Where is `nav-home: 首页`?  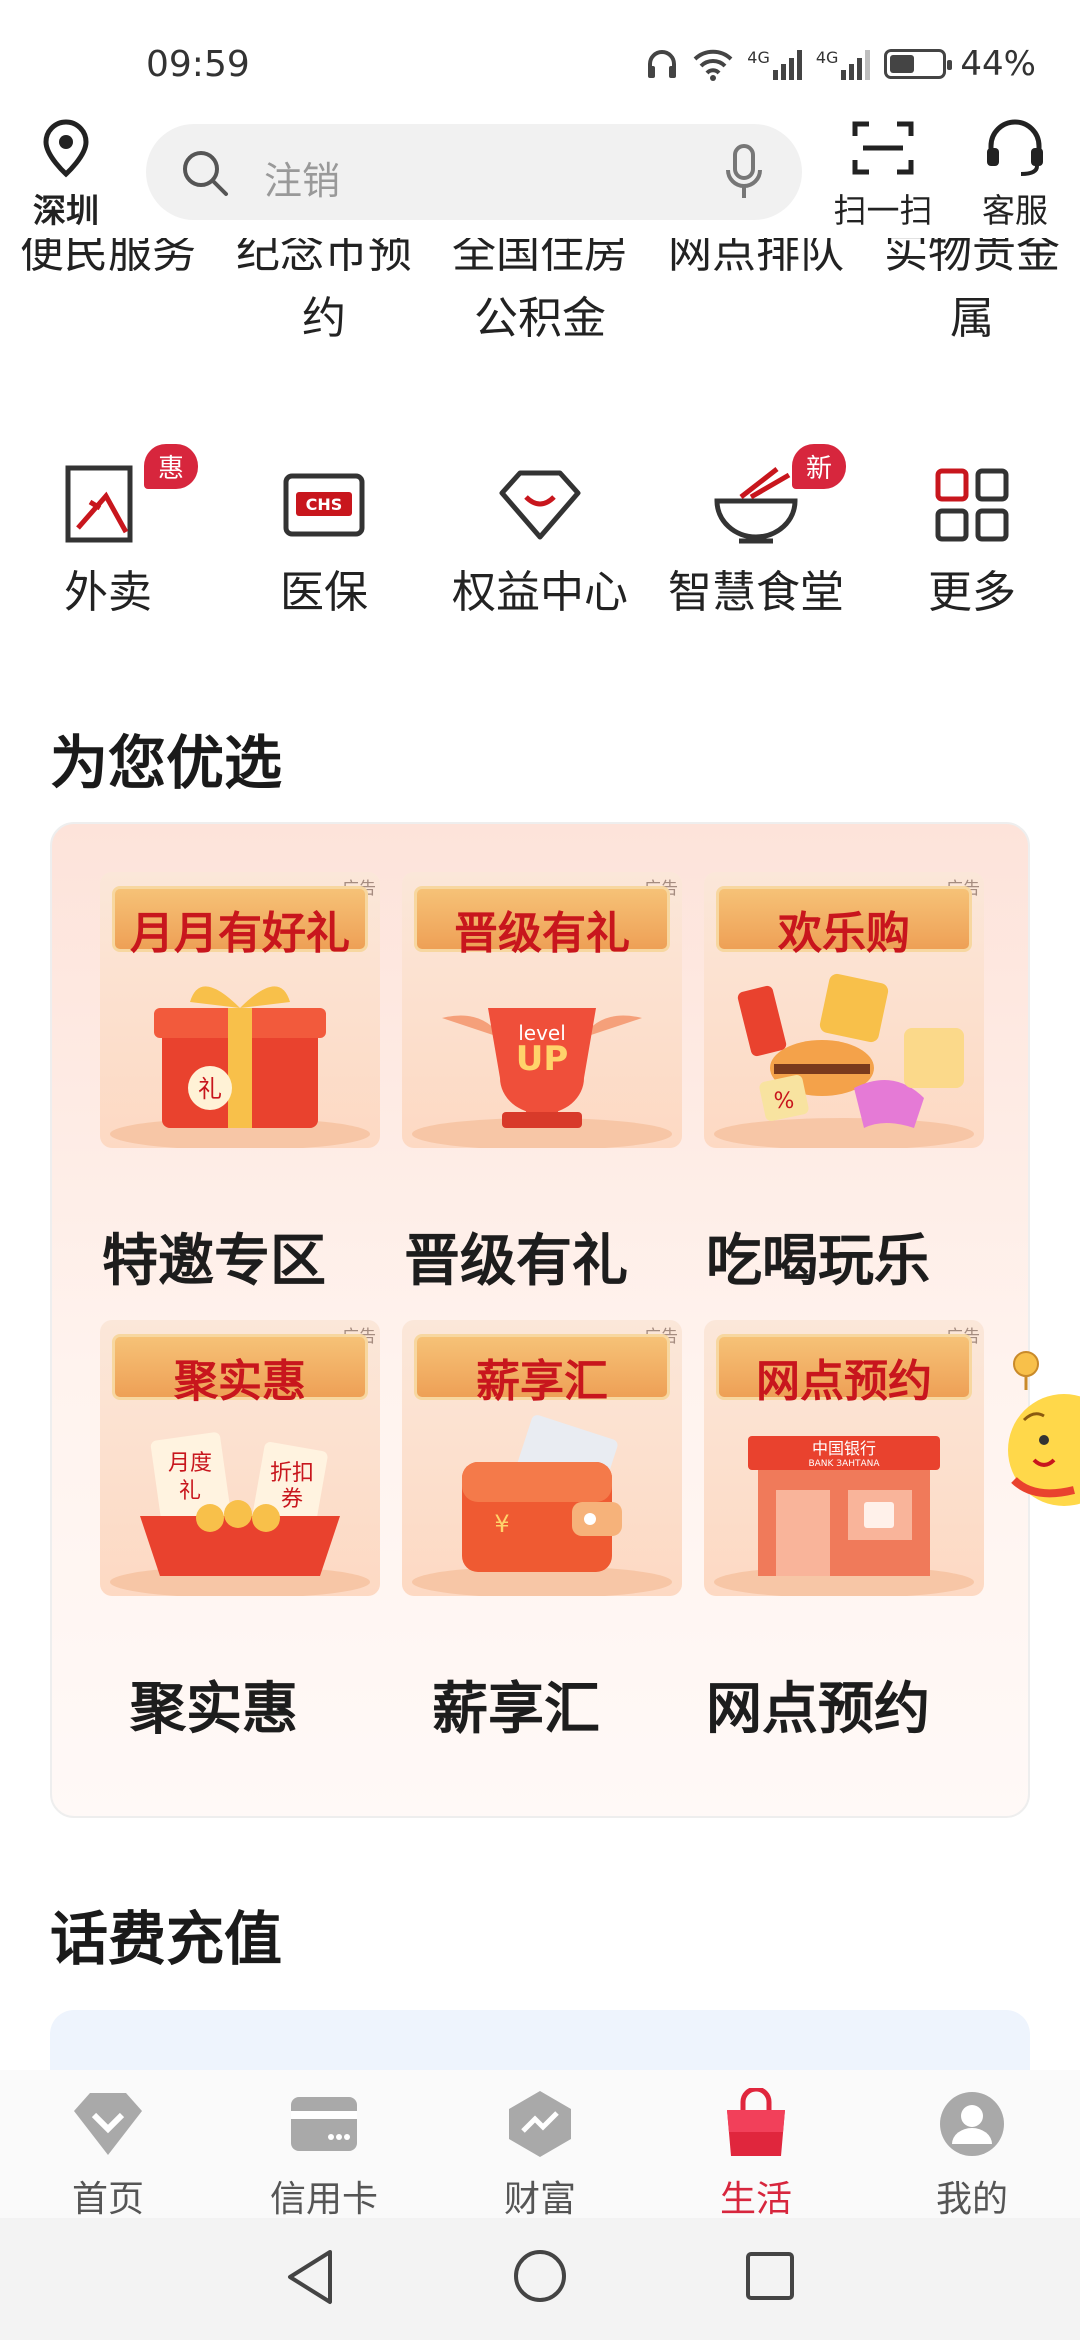
nav-home: 首页 is located at coordinates (108, 2145).